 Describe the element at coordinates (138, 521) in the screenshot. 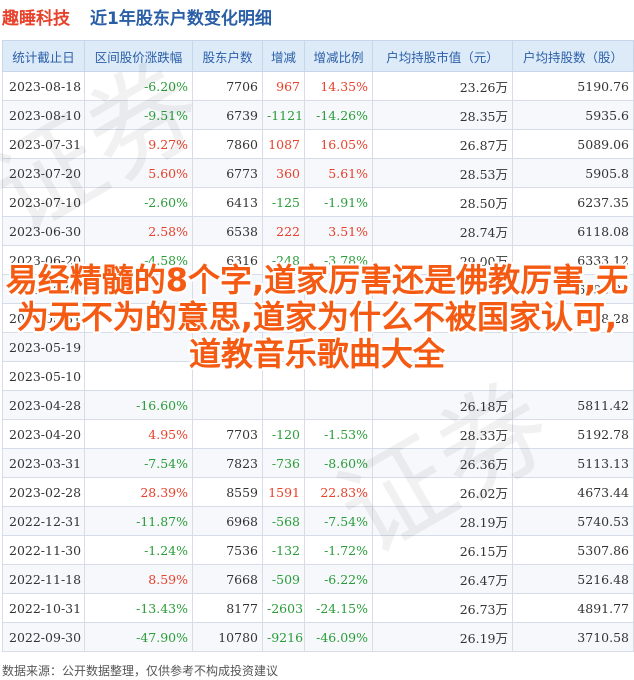

I see `cell-price-change: -11.87%` at that location.